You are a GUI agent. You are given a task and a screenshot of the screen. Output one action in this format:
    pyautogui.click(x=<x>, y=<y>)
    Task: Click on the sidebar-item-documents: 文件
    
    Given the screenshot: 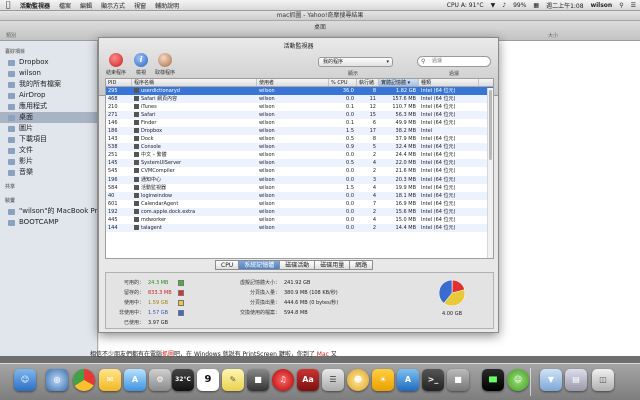 What is the action you would take?
    pyautogui.click(x=48, y=150)
    